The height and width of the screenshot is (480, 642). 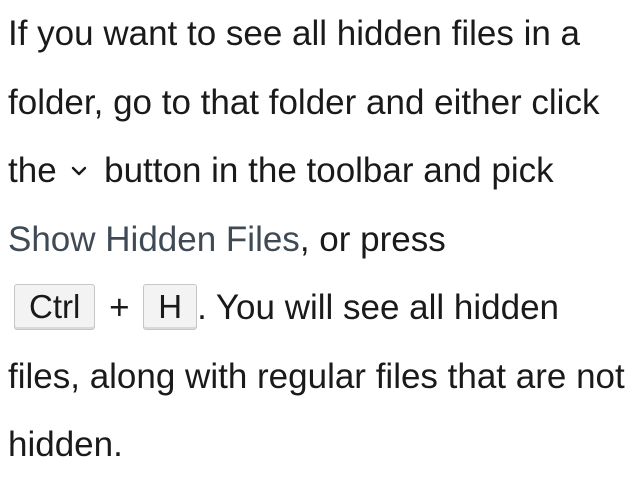 What do you see at coordinates (55, 306) in the screenshot?
I see `key-ctrl: Ctrl` at bounding box center [55, 306].